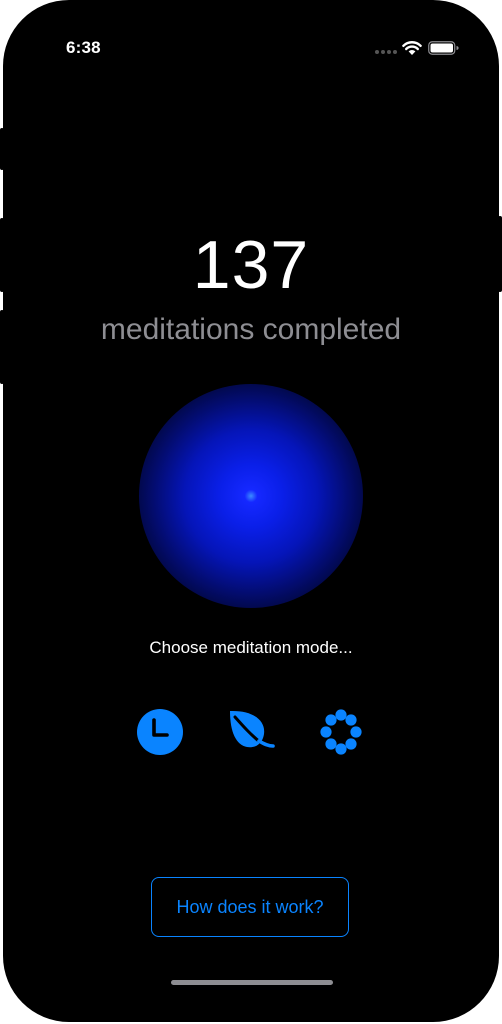  What do you see at coordinates (386, 52) in the screenshot?
I see `cellular-signal-icon` at bounding box center [386, 52].